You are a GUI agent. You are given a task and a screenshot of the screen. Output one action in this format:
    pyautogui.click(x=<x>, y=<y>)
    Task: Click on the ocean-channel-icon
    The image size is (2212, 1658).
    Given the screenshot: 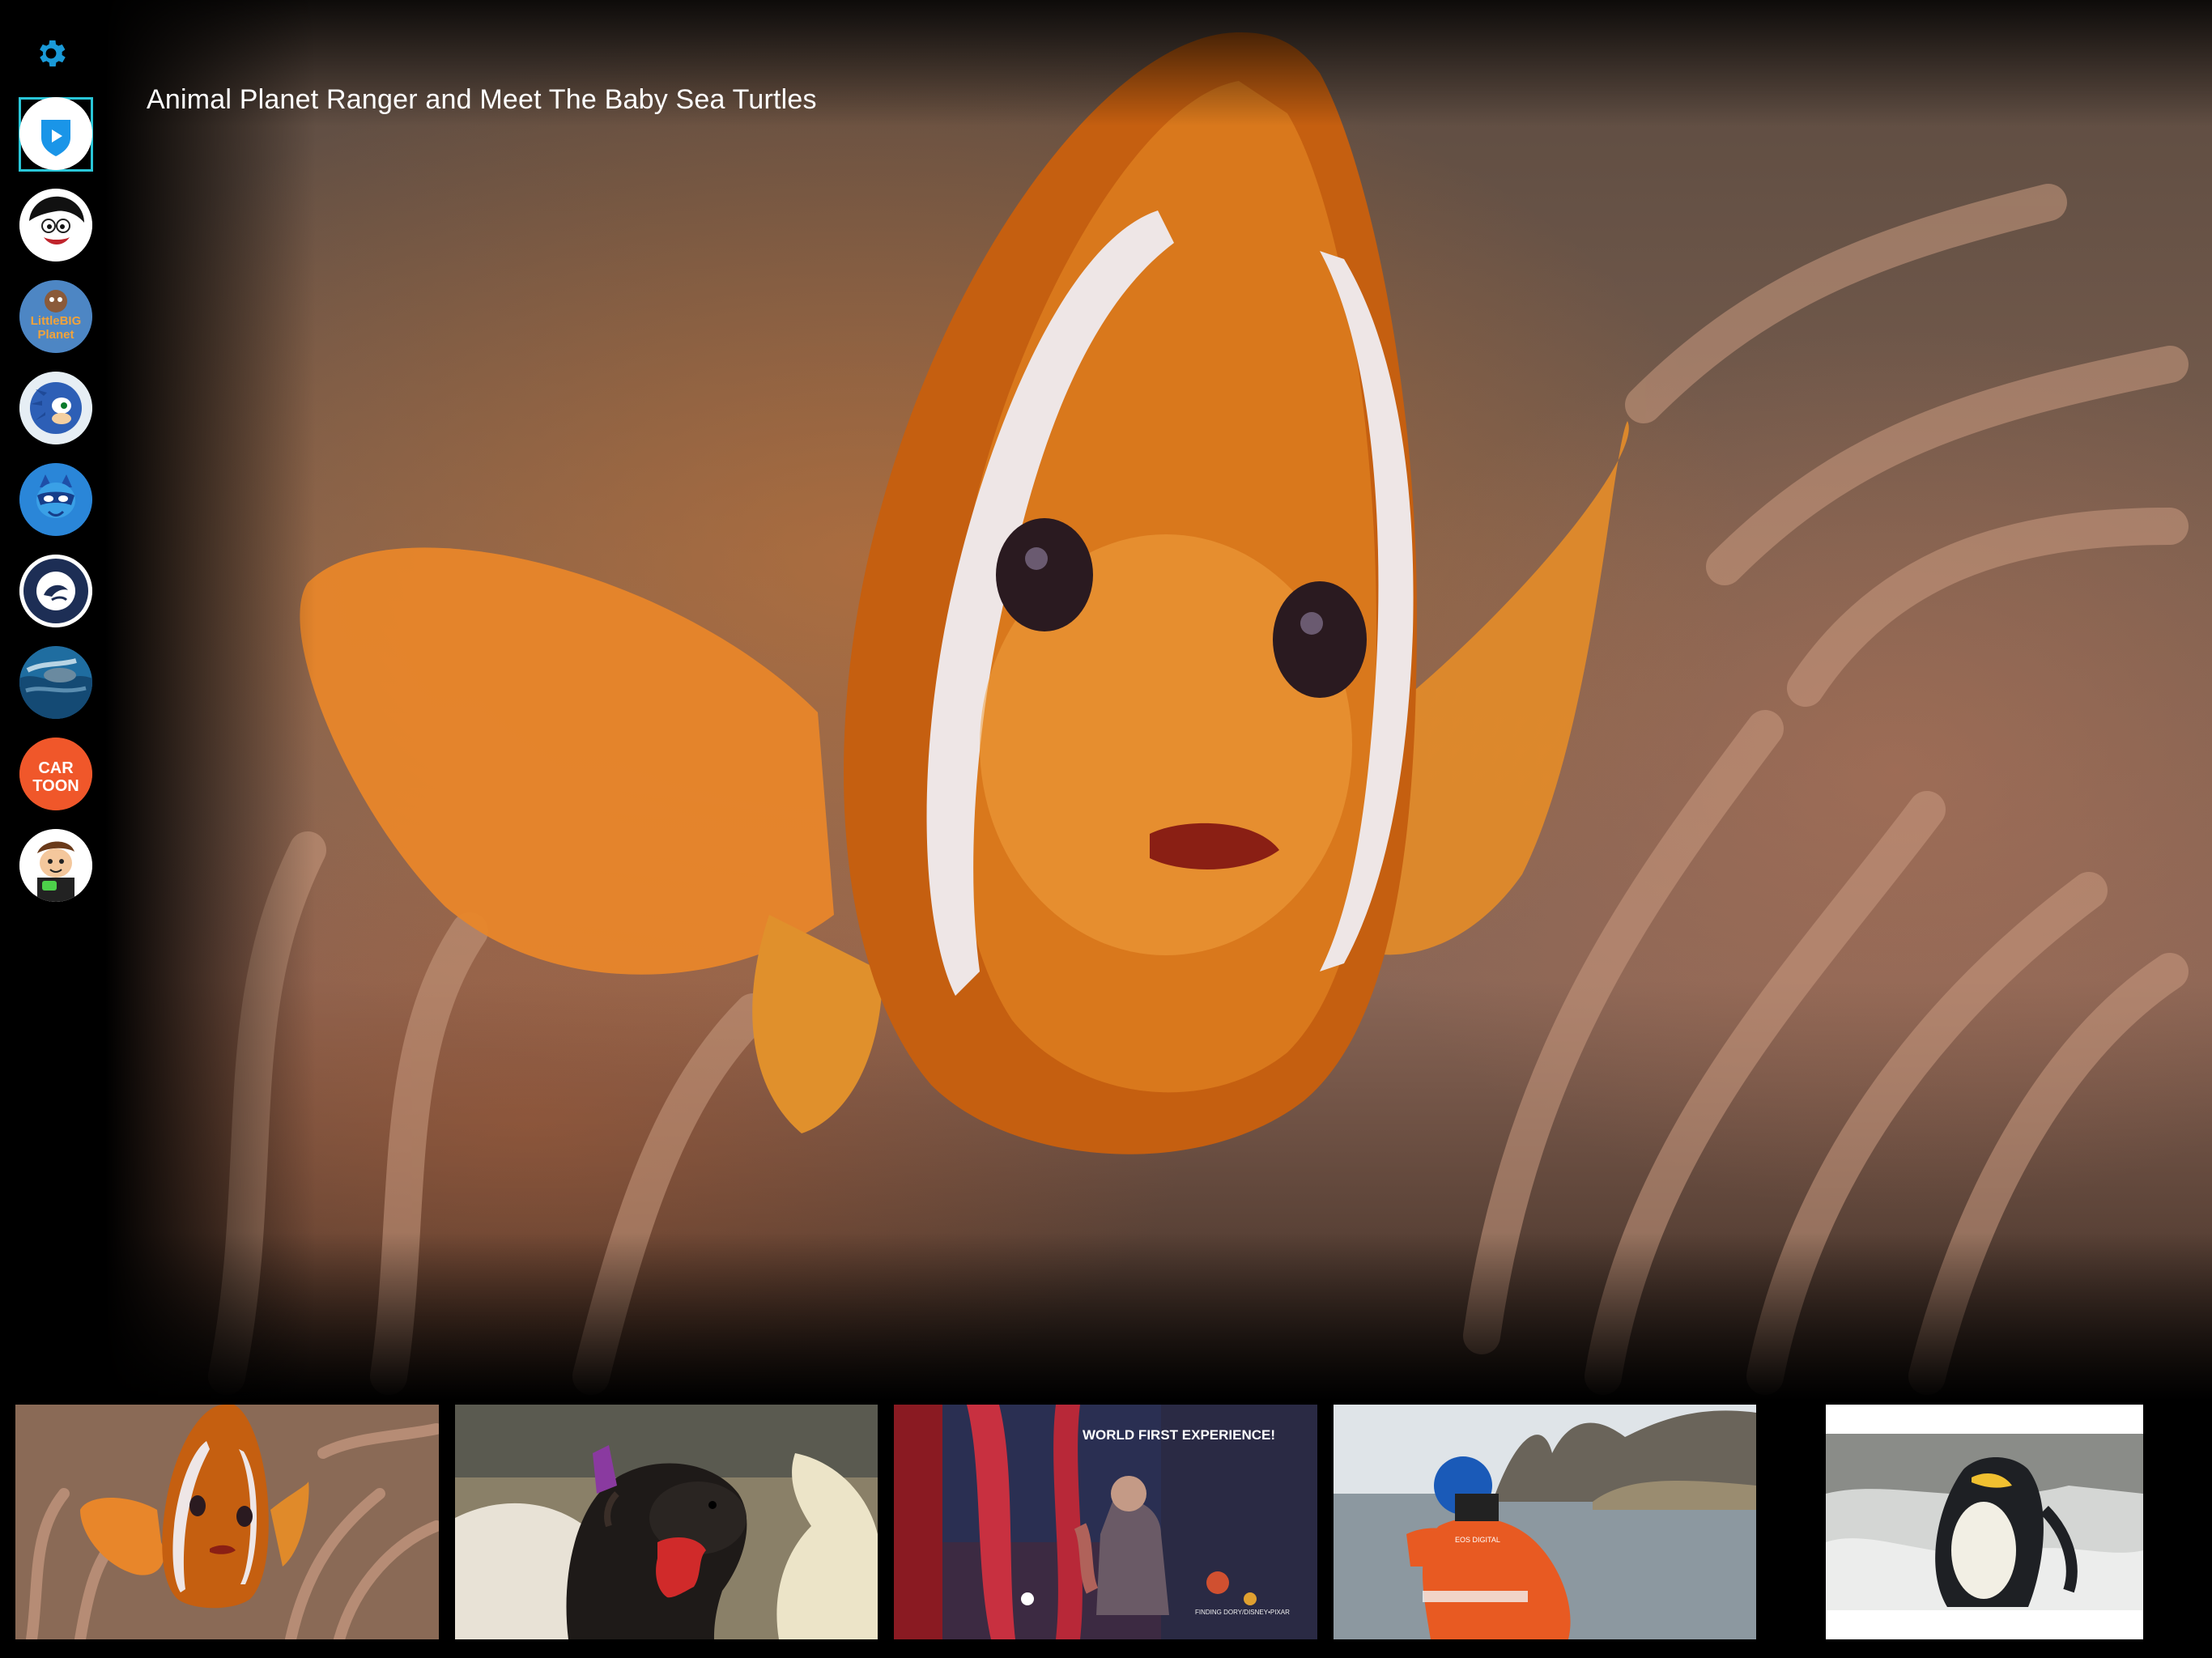 What is the action you would take?
    pyautogui.click(x=55, y=682)
    